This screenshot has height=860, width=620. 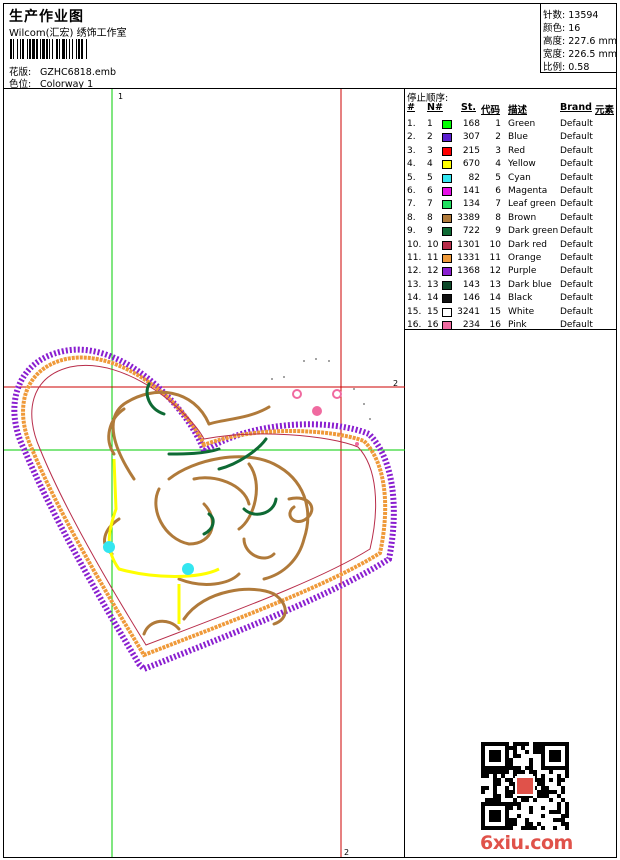 I want to click on row-index: 10., so click(x=414, y=244).